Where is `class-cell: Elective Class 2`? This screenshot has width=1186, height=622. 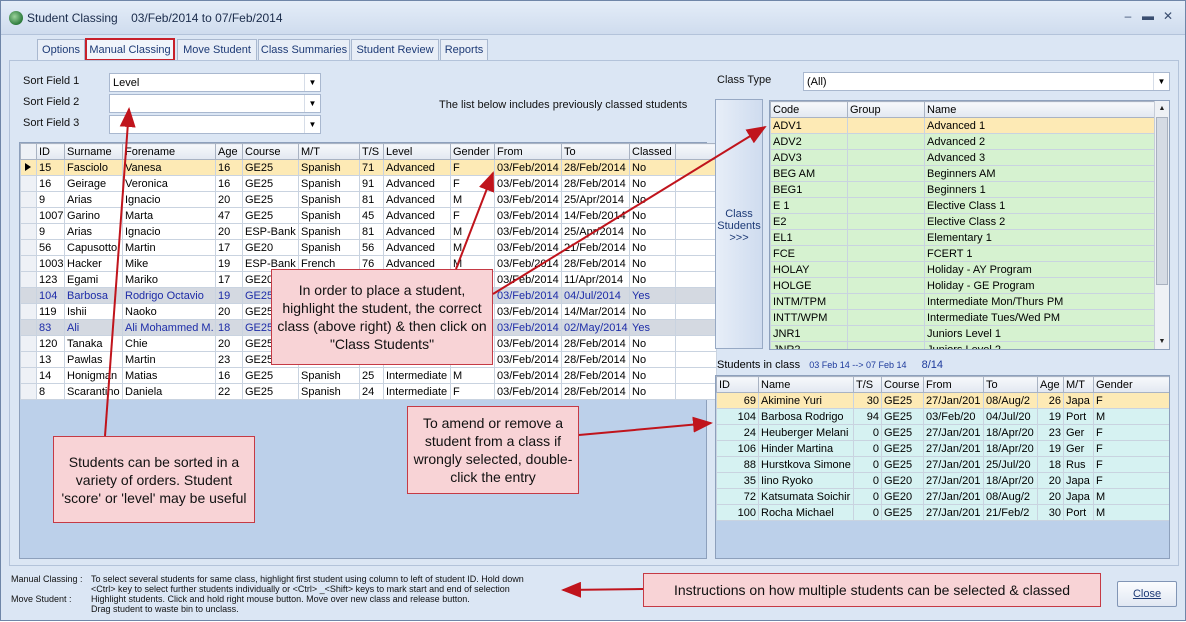
class-cell: Elective Class 2 is located at coordinates (1039, 221).